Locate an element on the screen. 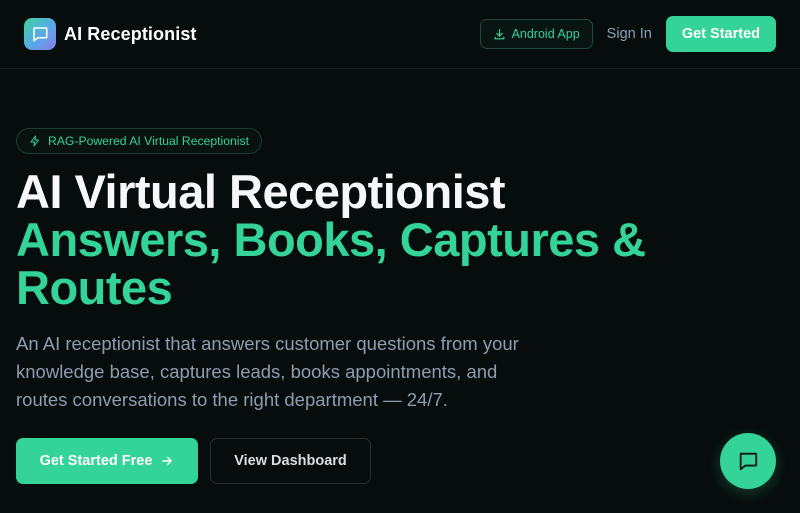  hero-badge-label: RAG-Powered AI Virtual Receptionist is located at coordinates (148, 141).